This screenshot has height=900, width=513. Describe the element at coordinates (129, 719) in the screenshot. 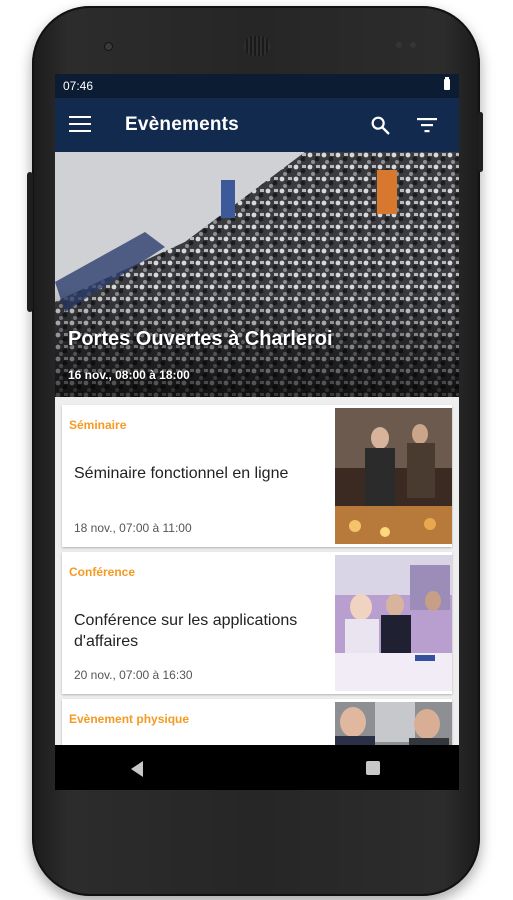

I see `event-category: Evènement physique` at that location.